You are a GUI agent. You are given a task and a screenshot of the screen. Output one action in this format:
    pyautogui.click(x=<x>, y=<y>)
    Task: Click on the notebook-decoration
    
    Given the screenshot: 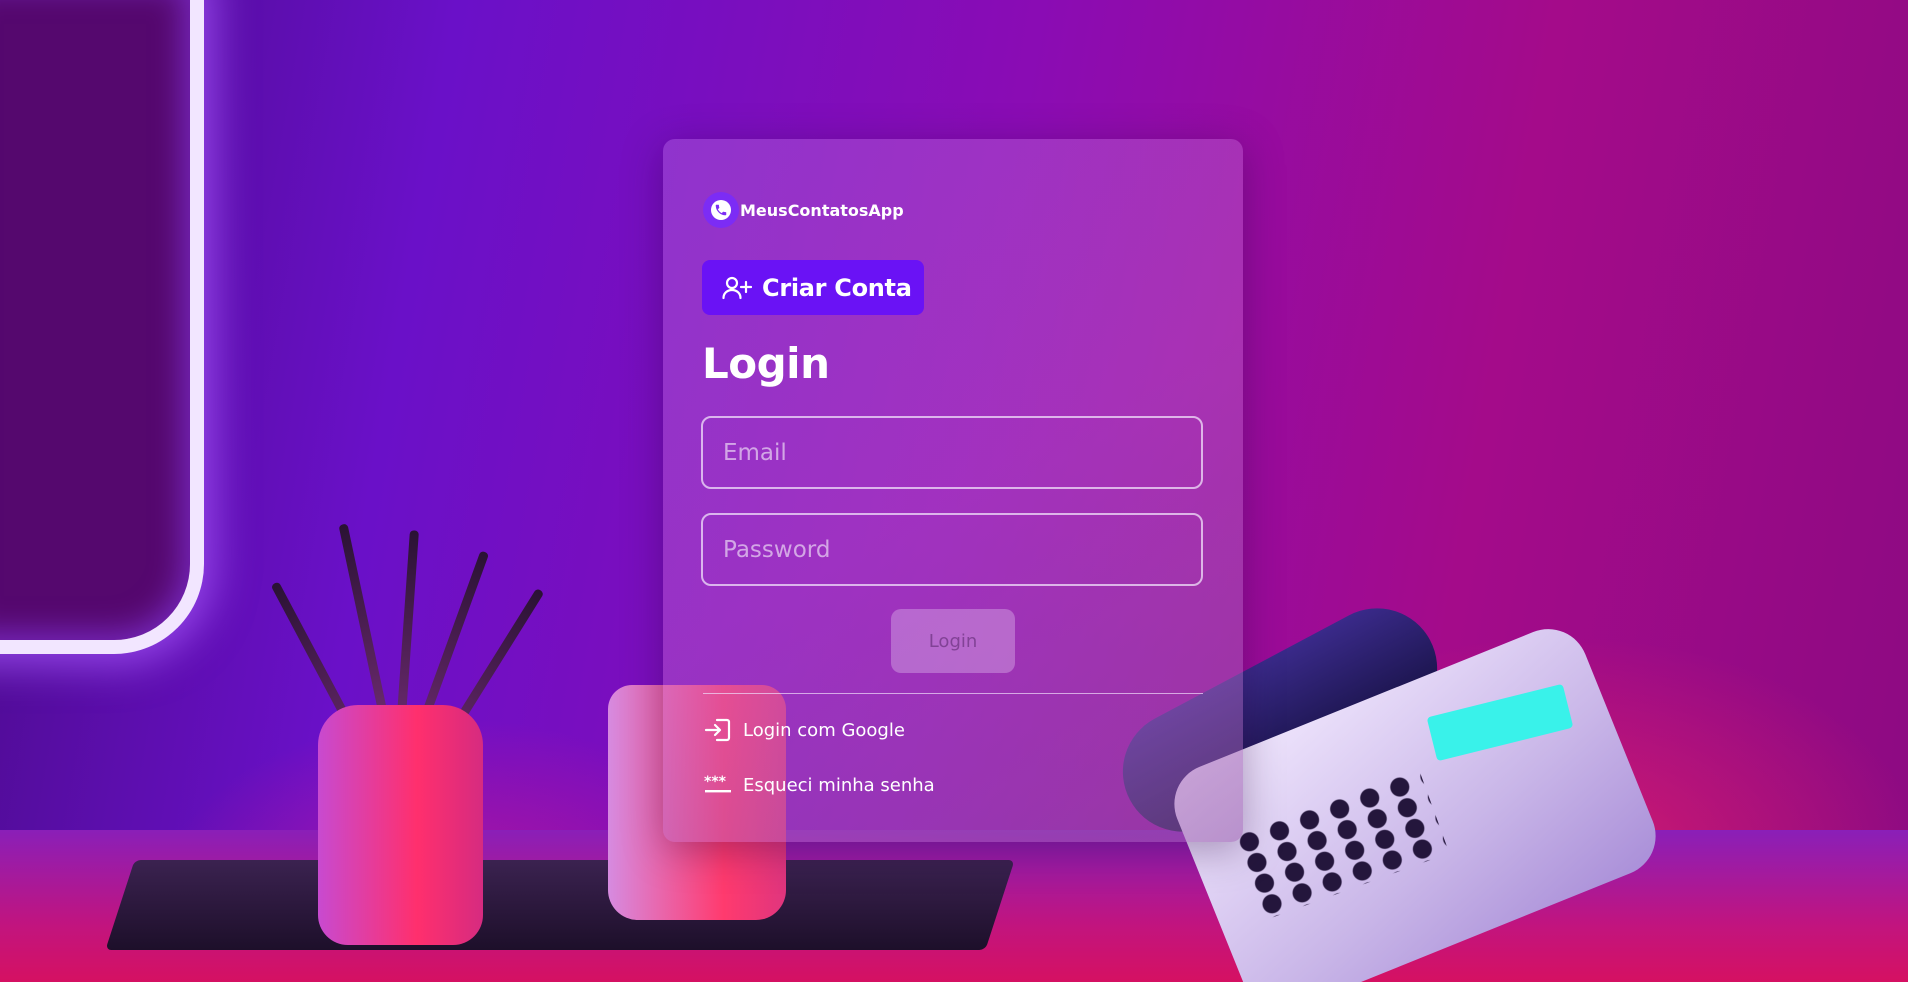 What is the action you would take?
    pyautogui.click(x=560, y=905)
    